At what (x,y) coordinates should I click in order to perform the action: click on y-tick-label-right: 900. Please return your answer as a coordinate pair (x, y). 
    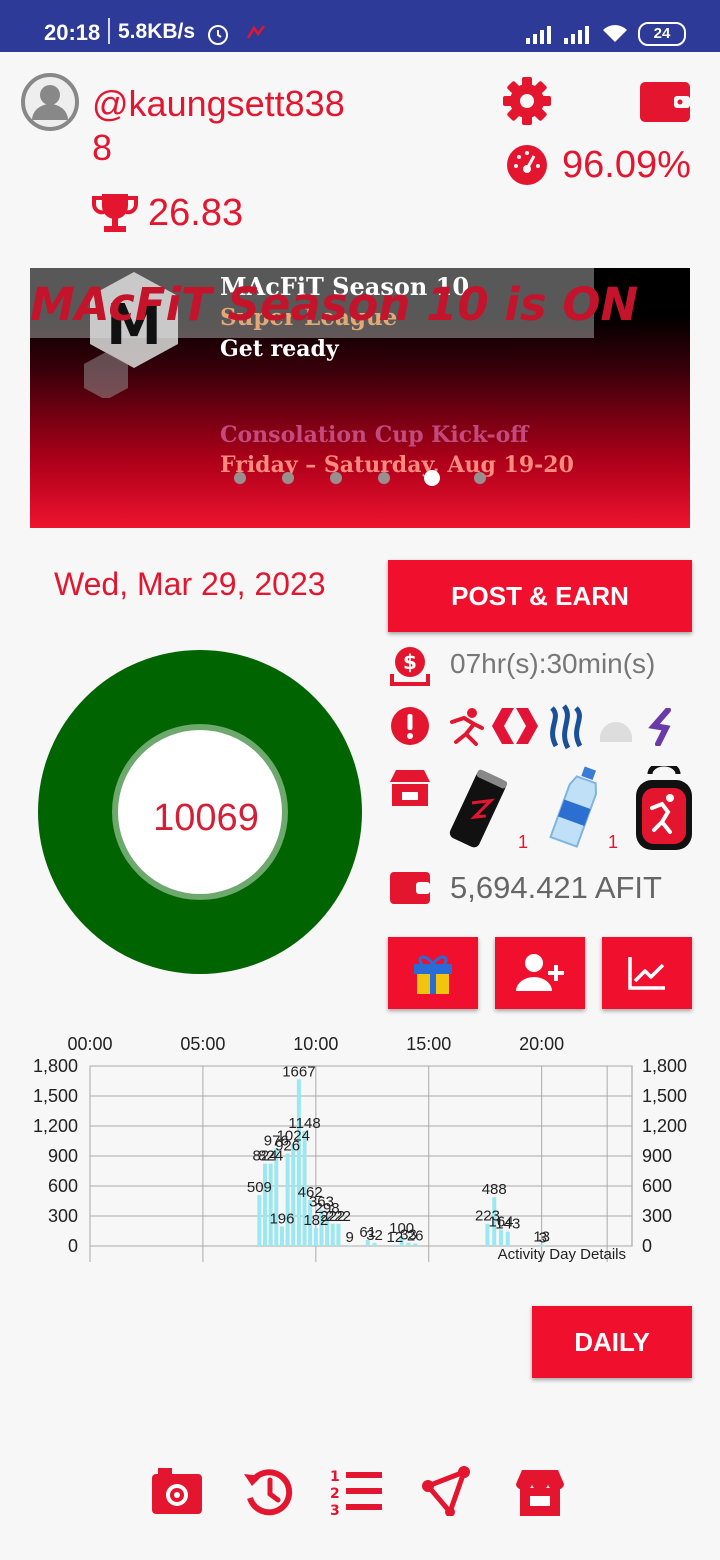
    Looking at the image, I should click on (657, 1156).